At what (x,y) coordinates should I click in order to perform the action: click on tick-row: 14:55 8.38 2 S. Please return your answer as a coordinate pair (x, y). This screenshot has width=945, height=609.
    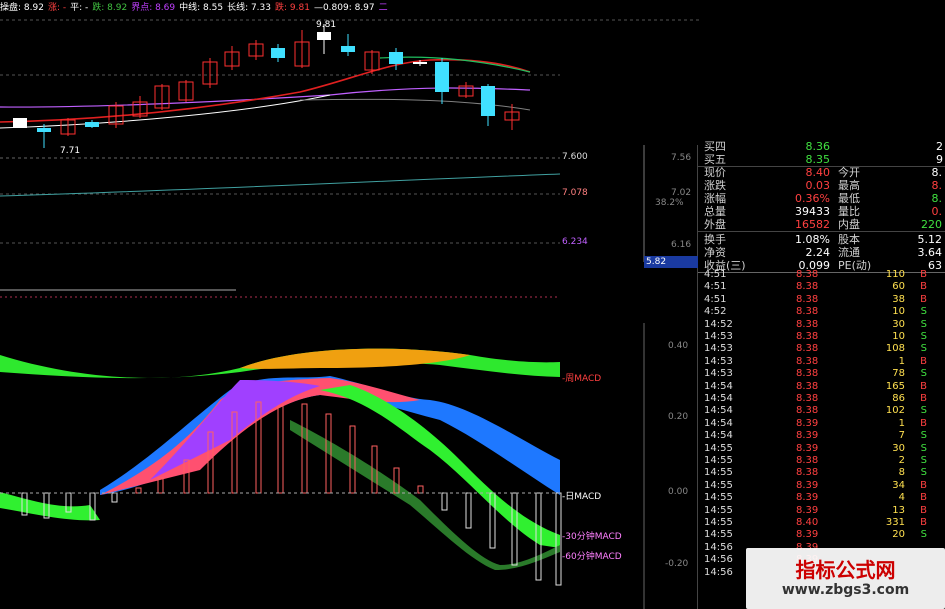
    Looking at the image, I should click on (821, 461).